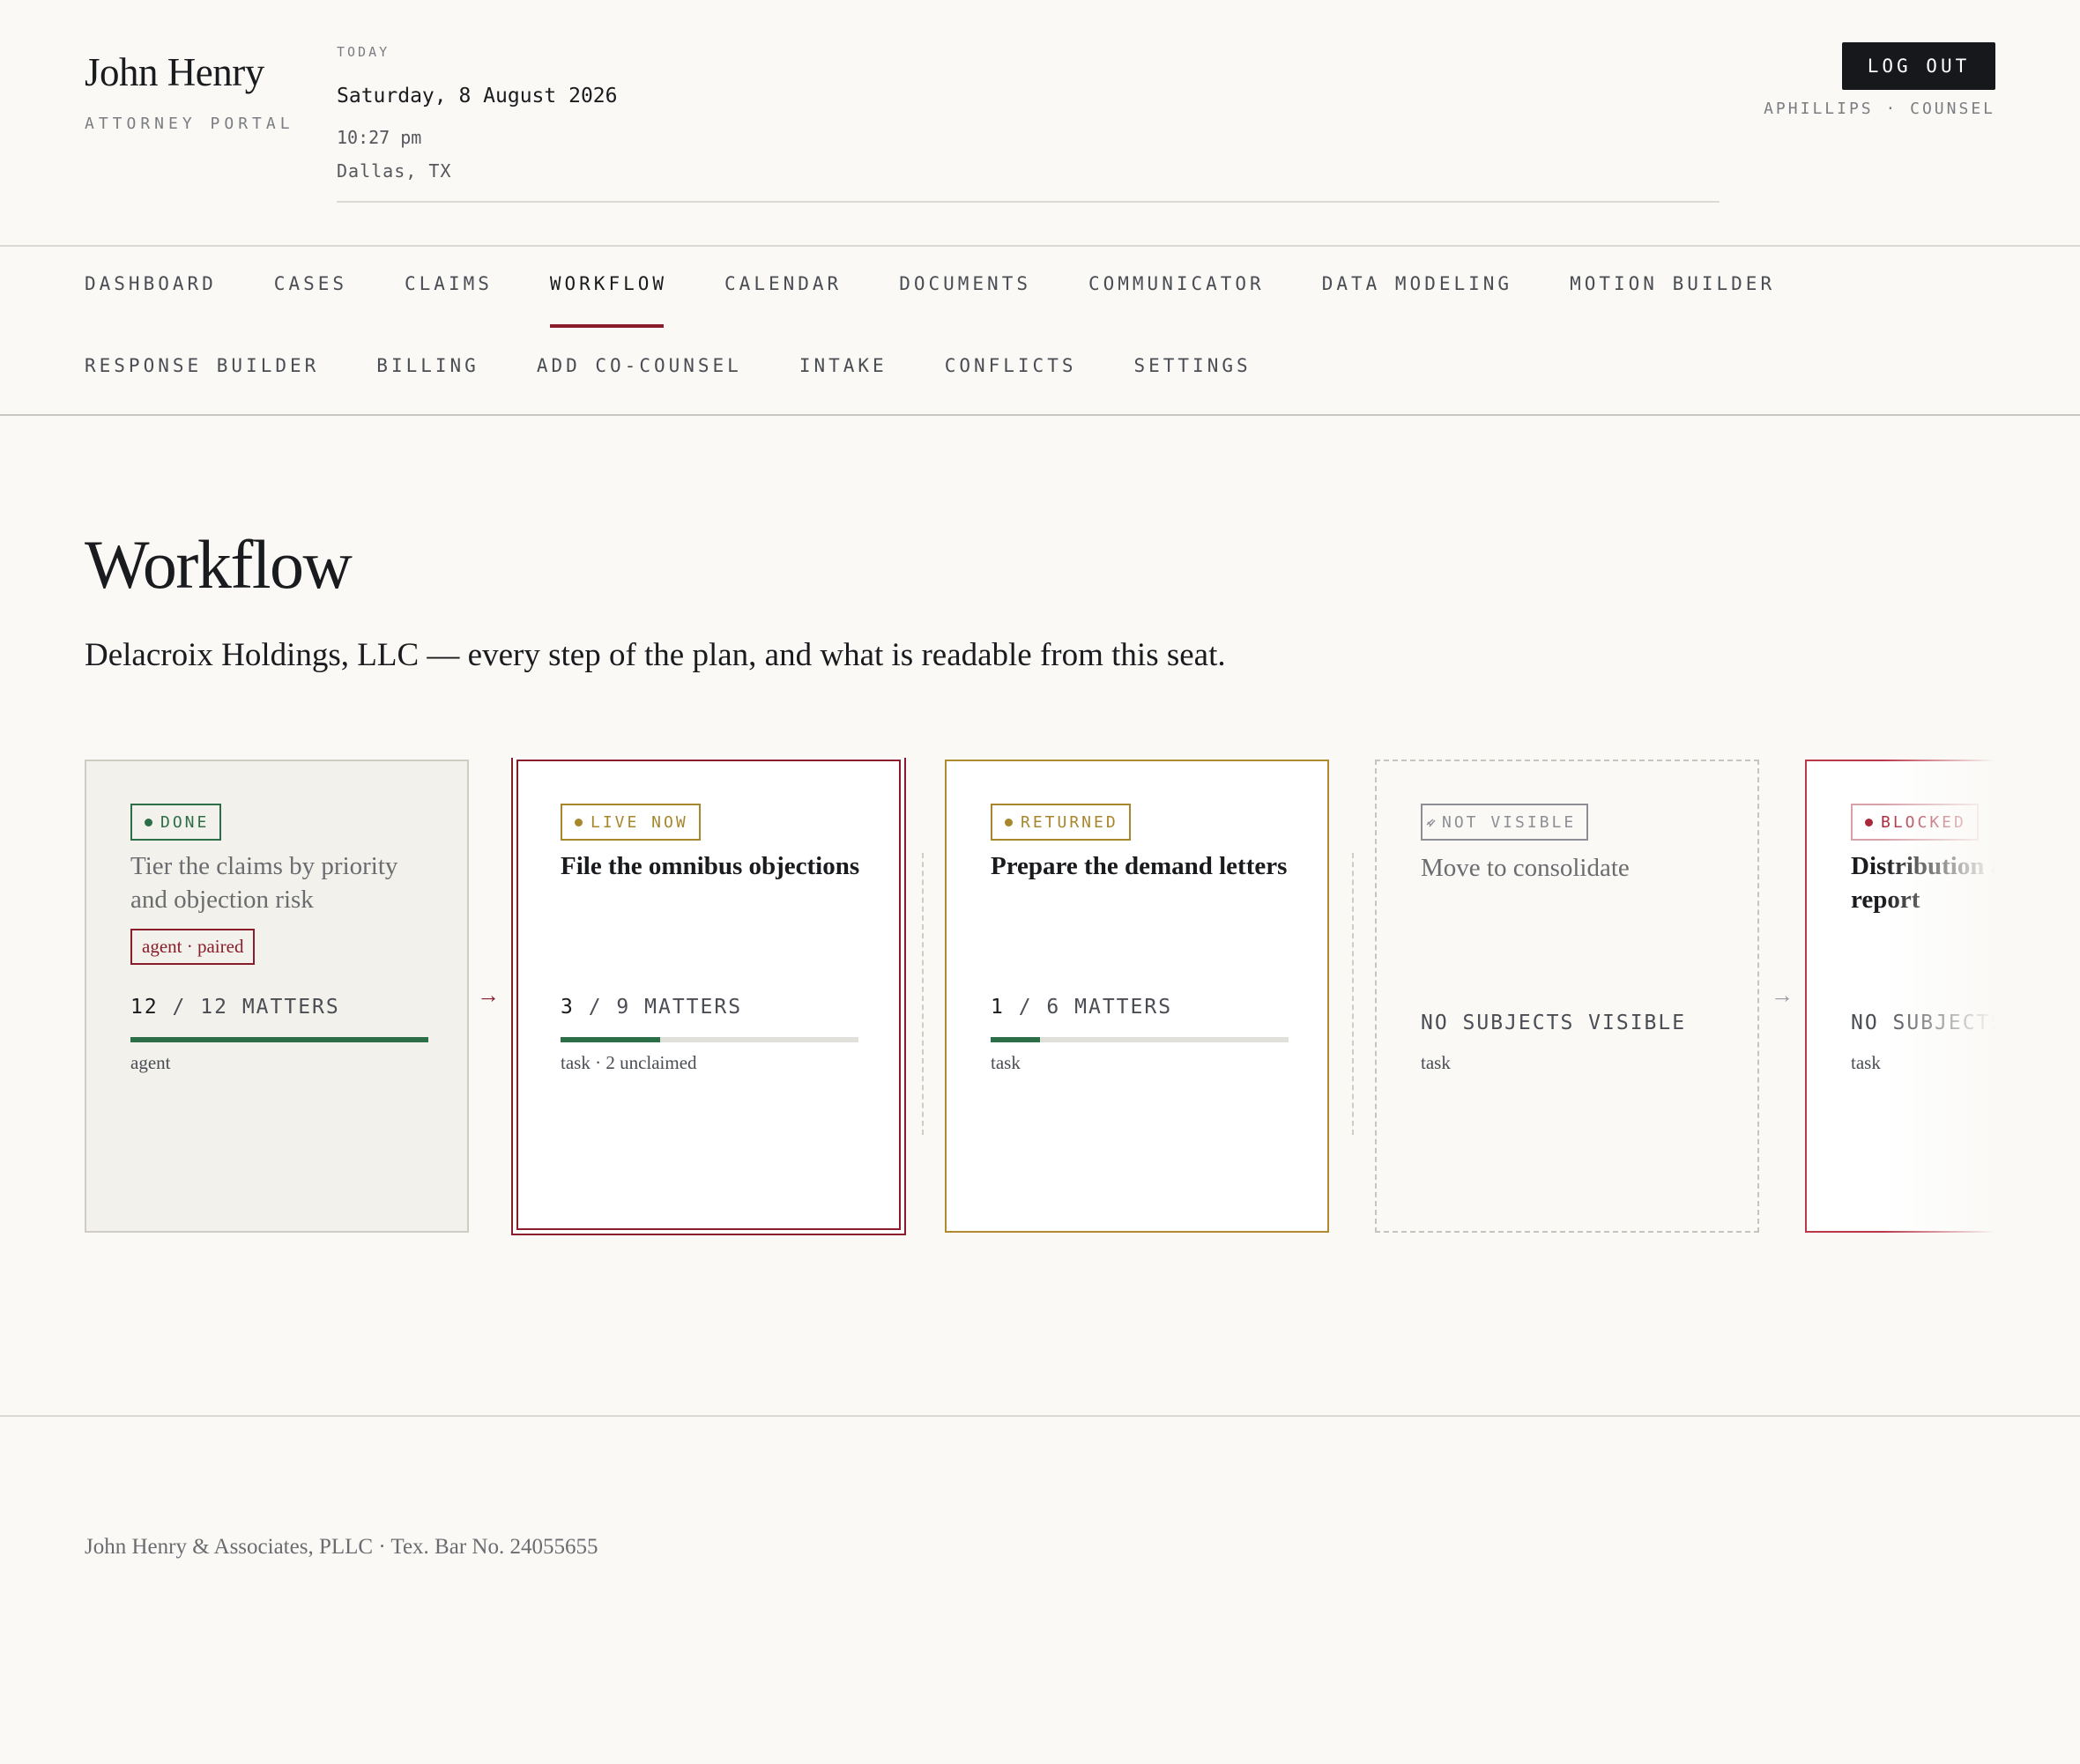 The image size is (2080, 1764). Describe the element at coordinates (783, 283) in the screenshot. I see `nav-item-calendar: CALENDAR` at that location.